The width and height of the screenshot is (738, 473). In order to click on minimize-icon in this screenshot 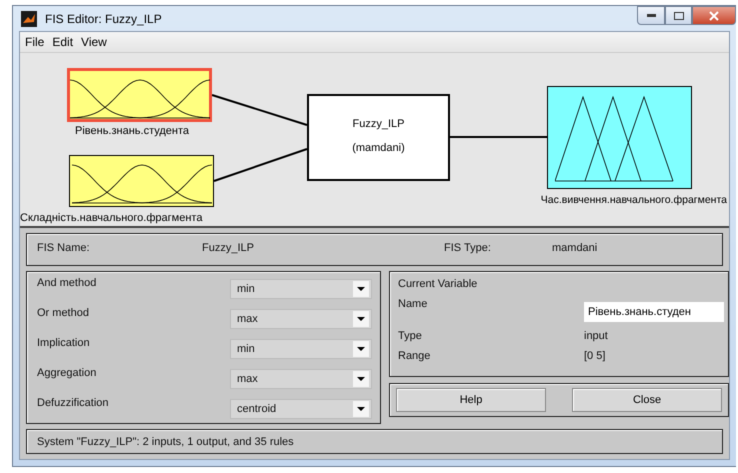, I will do `click(651, 15)`.